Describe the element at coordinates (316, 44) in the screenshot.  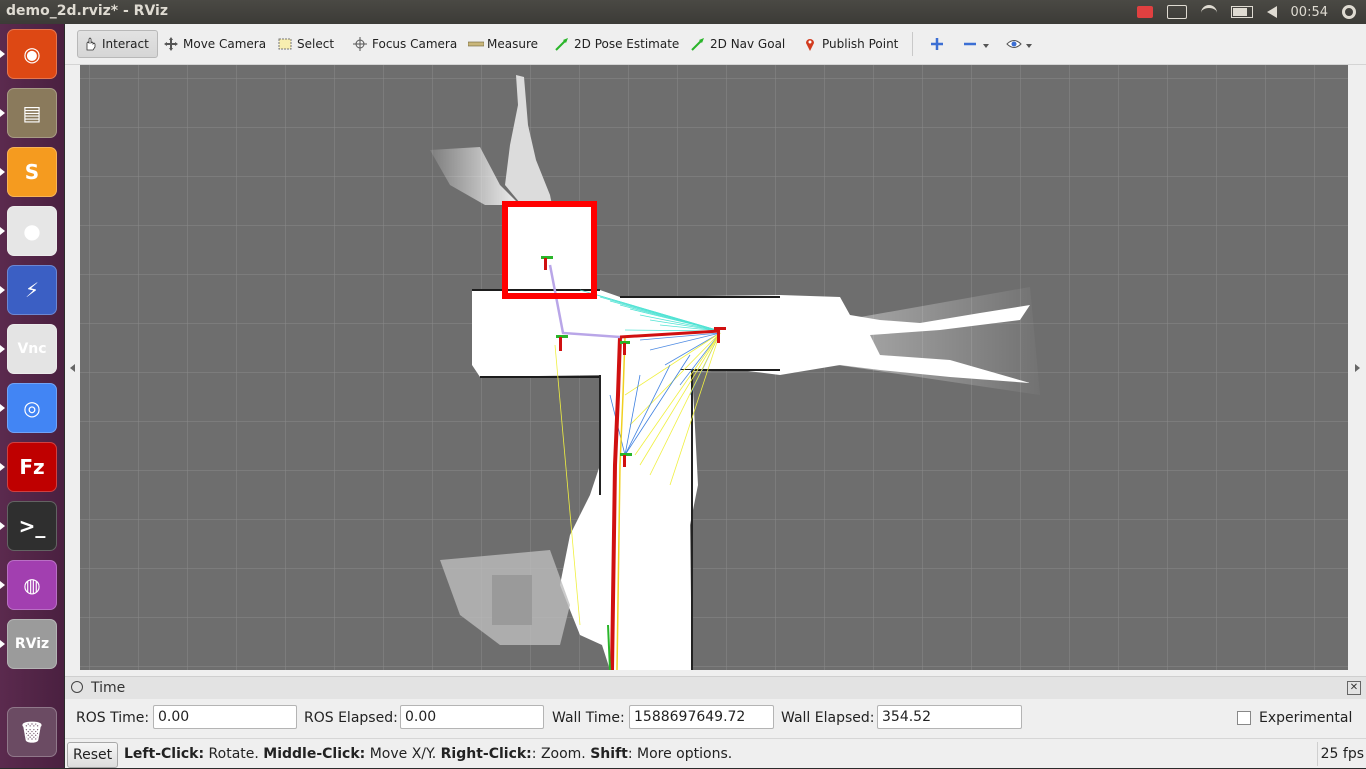
I see `select-label: Select` at that location.